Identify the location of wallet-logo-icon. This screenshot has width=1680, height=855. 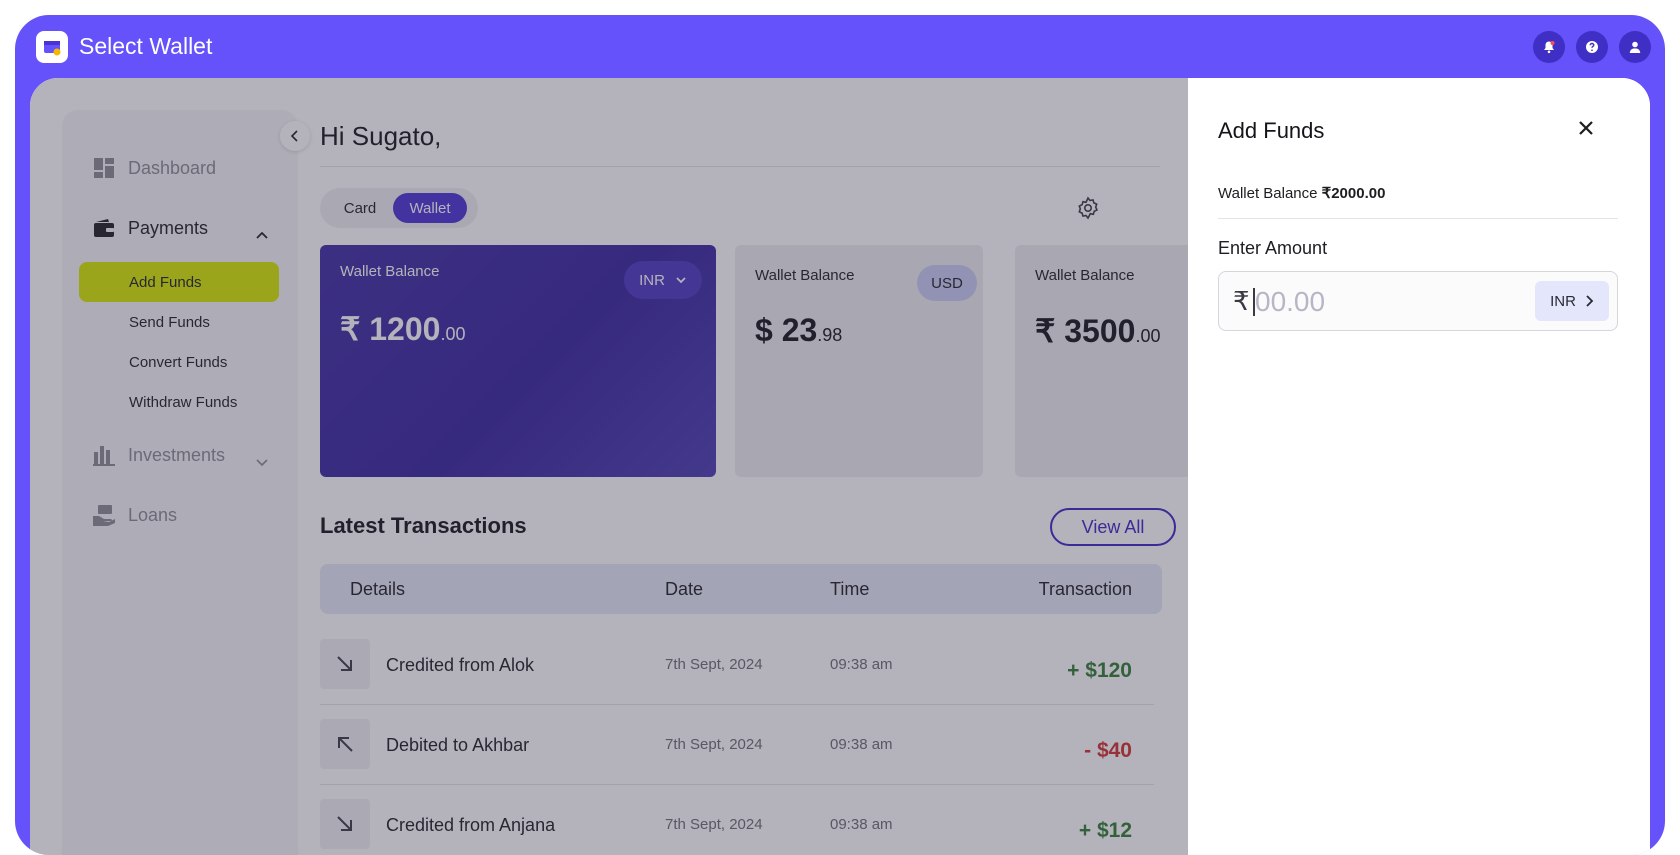
(52, 47).